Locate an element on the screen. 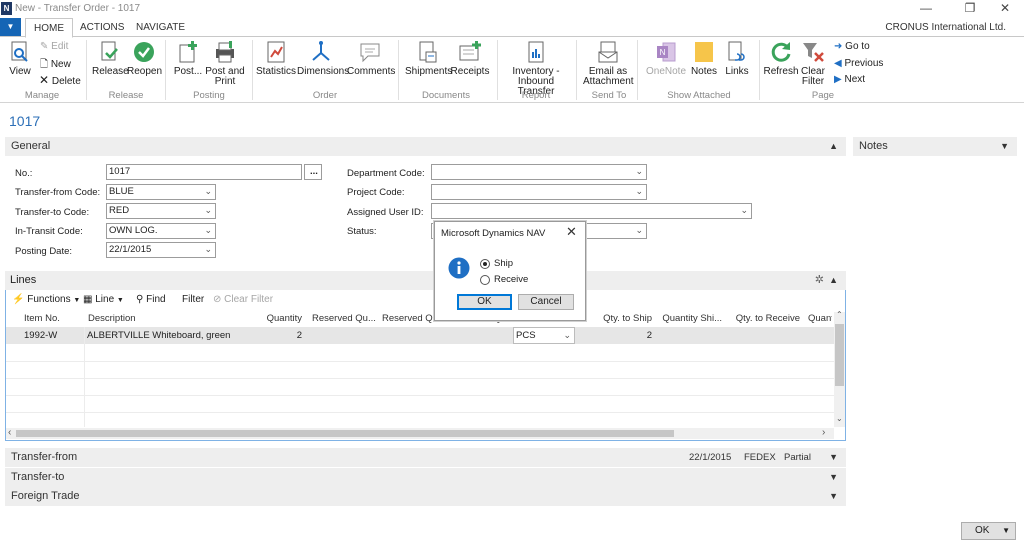 This screenshot has height=543, width=1024. clear-filter-button: Clear Filter is located at coordinates (813, 63).